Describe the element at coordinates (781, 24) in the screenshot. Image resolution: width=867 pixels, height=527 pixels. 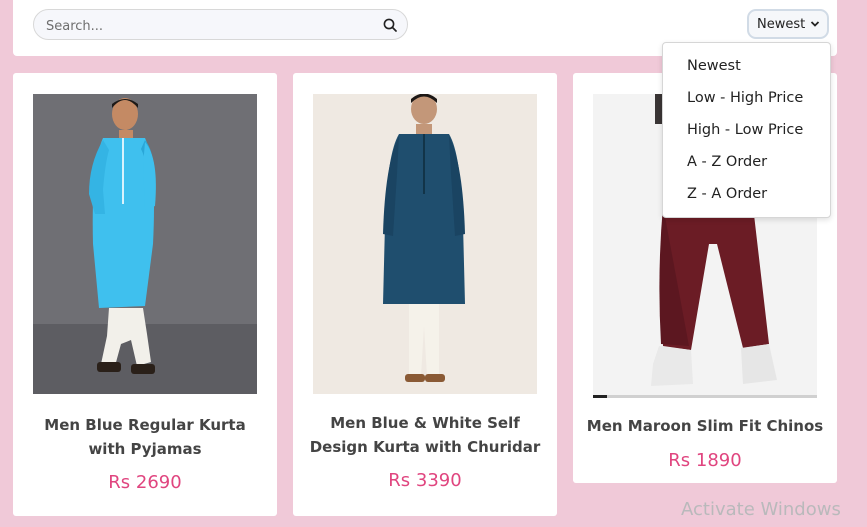
I see `sort-selected-label: Newest` at that location.